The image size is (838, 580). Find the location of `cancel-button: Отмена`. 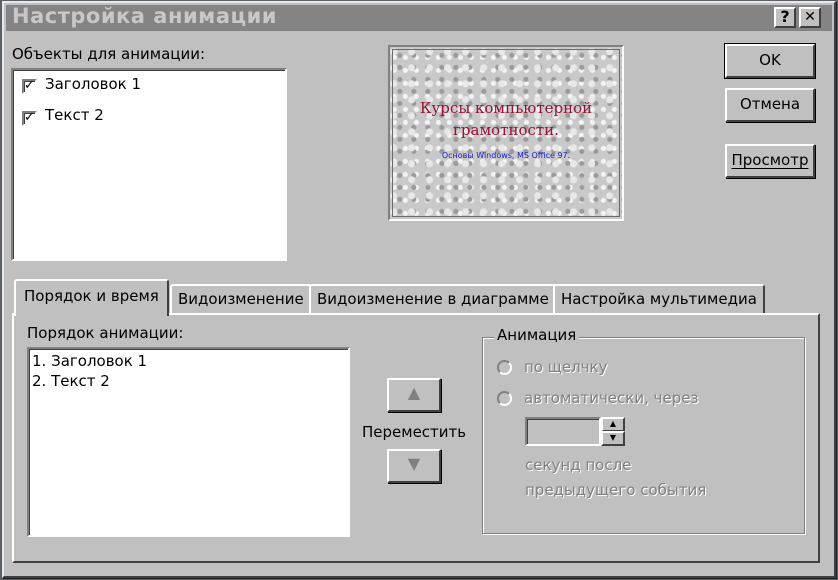

cancel-button: Отмена is located at coordinates (770, 105).